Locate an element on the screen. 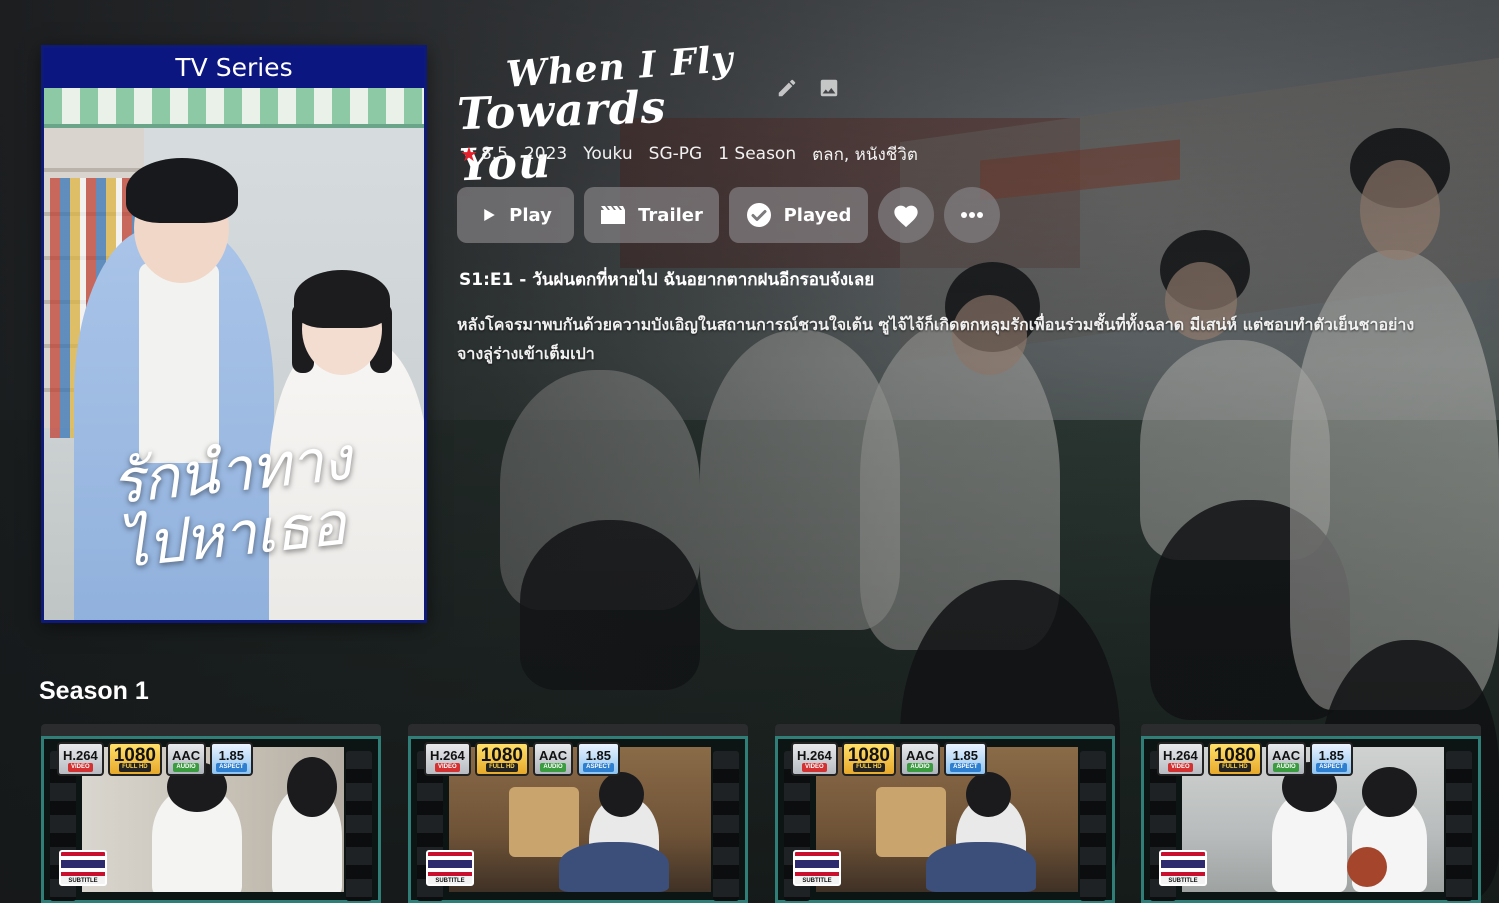 The width and height of the screenshot is (1499, 903). more-icon is located at coordinates (972, 215).